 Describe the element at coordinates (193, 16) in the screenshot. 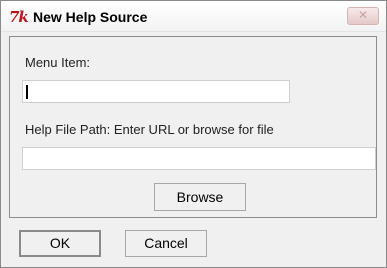

I see `title-bar: 7k New Help Source ✕` at that location.